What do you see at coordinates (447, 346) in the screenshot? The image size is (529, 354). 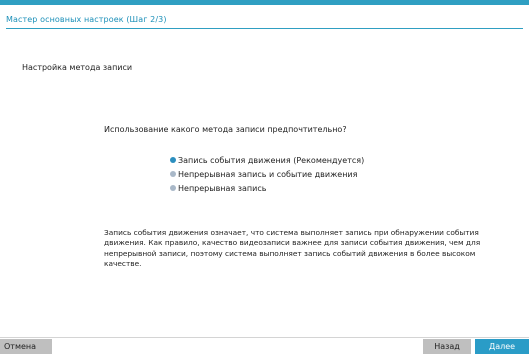 I see `back-button: Назад` at bounding box center [447, 346].